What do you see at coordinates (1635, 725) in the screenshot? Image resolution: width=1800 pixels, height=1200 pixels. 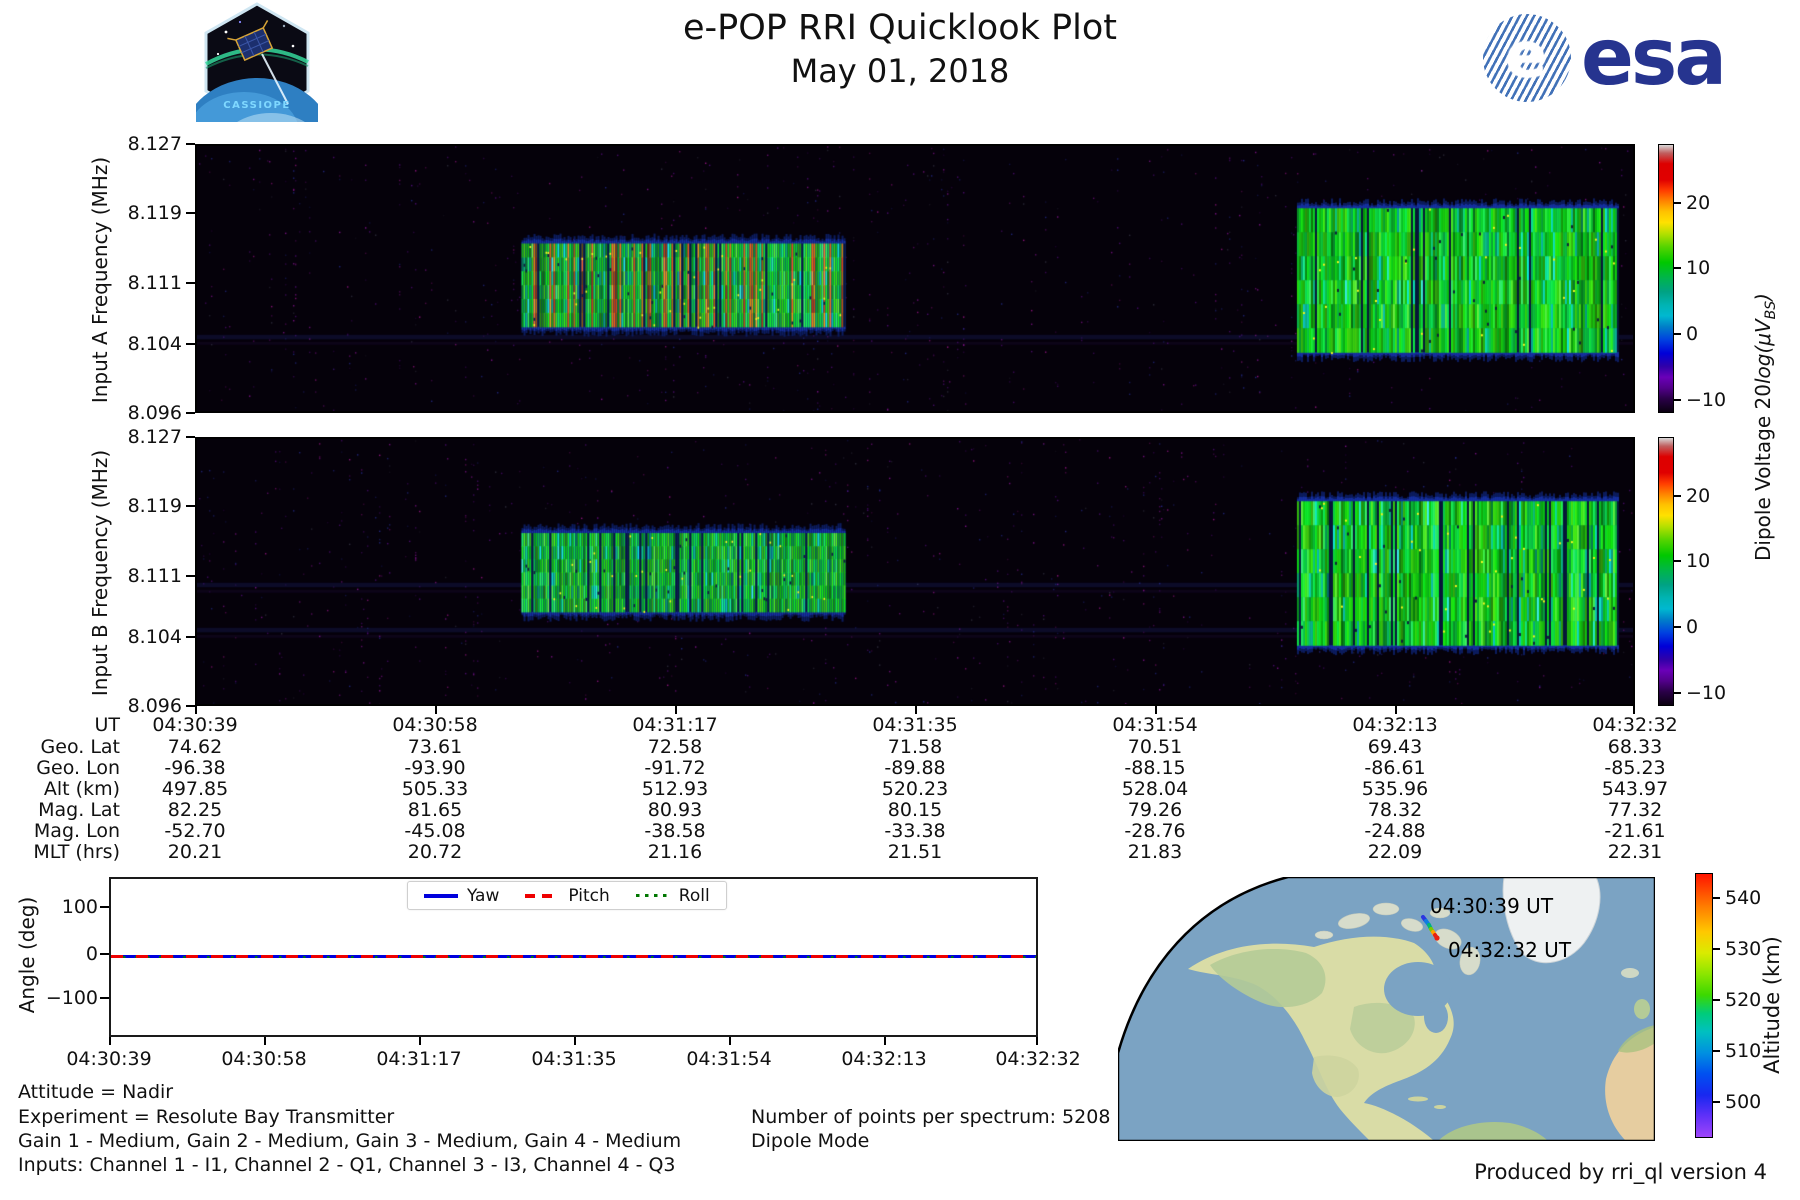 I see `ephem-cell: 04:32:32` at bounding box center [1635, 725].